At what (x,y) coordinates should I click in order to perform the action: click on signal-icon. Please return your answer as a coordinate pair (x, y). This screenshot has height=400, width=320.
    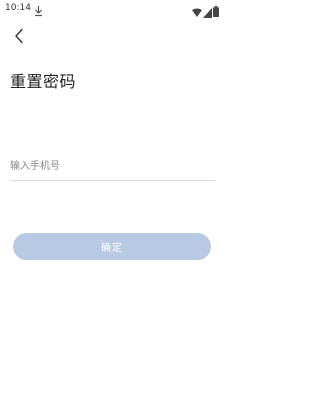
    Looking at the image, I should click on (207, 10).